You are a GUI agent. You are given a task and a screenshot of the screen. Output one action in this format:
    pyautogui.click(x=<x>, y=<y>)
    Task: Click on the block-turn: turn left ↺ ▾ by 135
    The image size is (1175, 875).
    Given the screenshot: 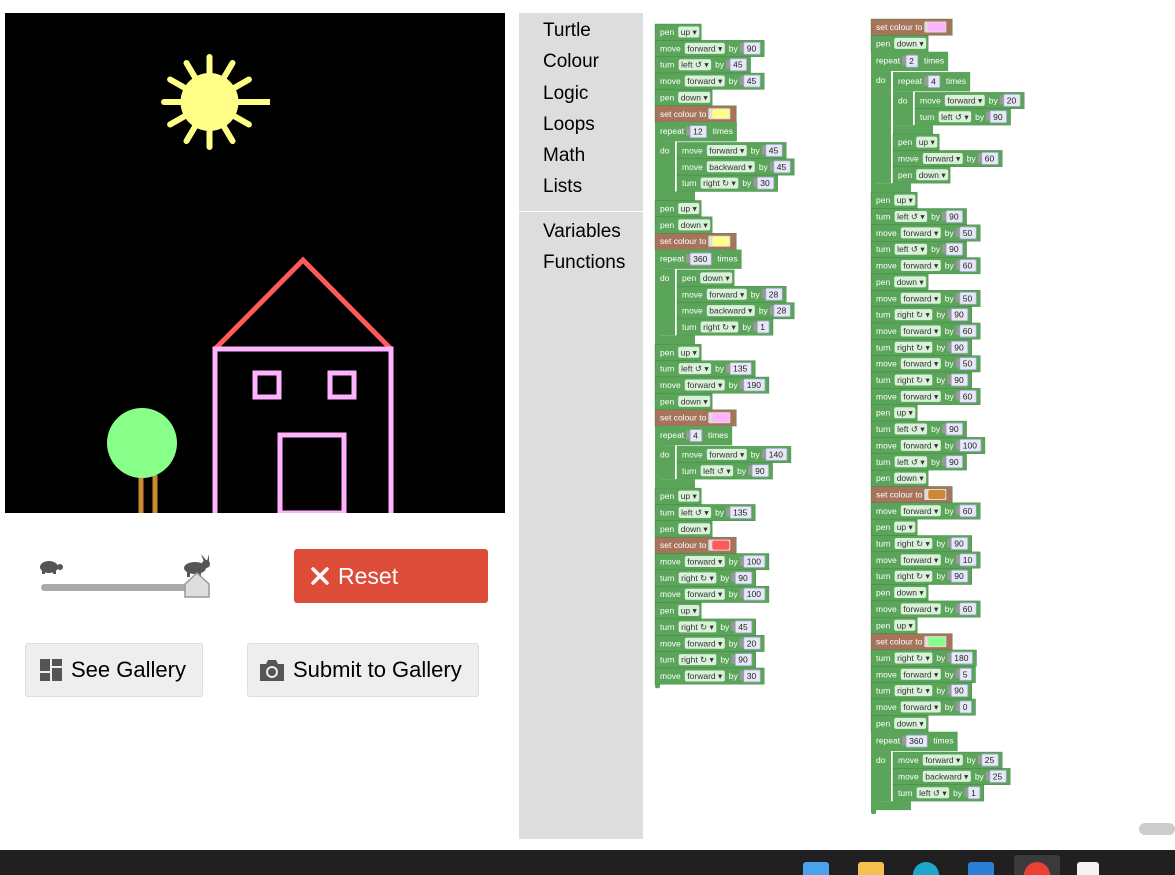 What is the action you would take?
    pyautogui.click(x=705, y=513)
    